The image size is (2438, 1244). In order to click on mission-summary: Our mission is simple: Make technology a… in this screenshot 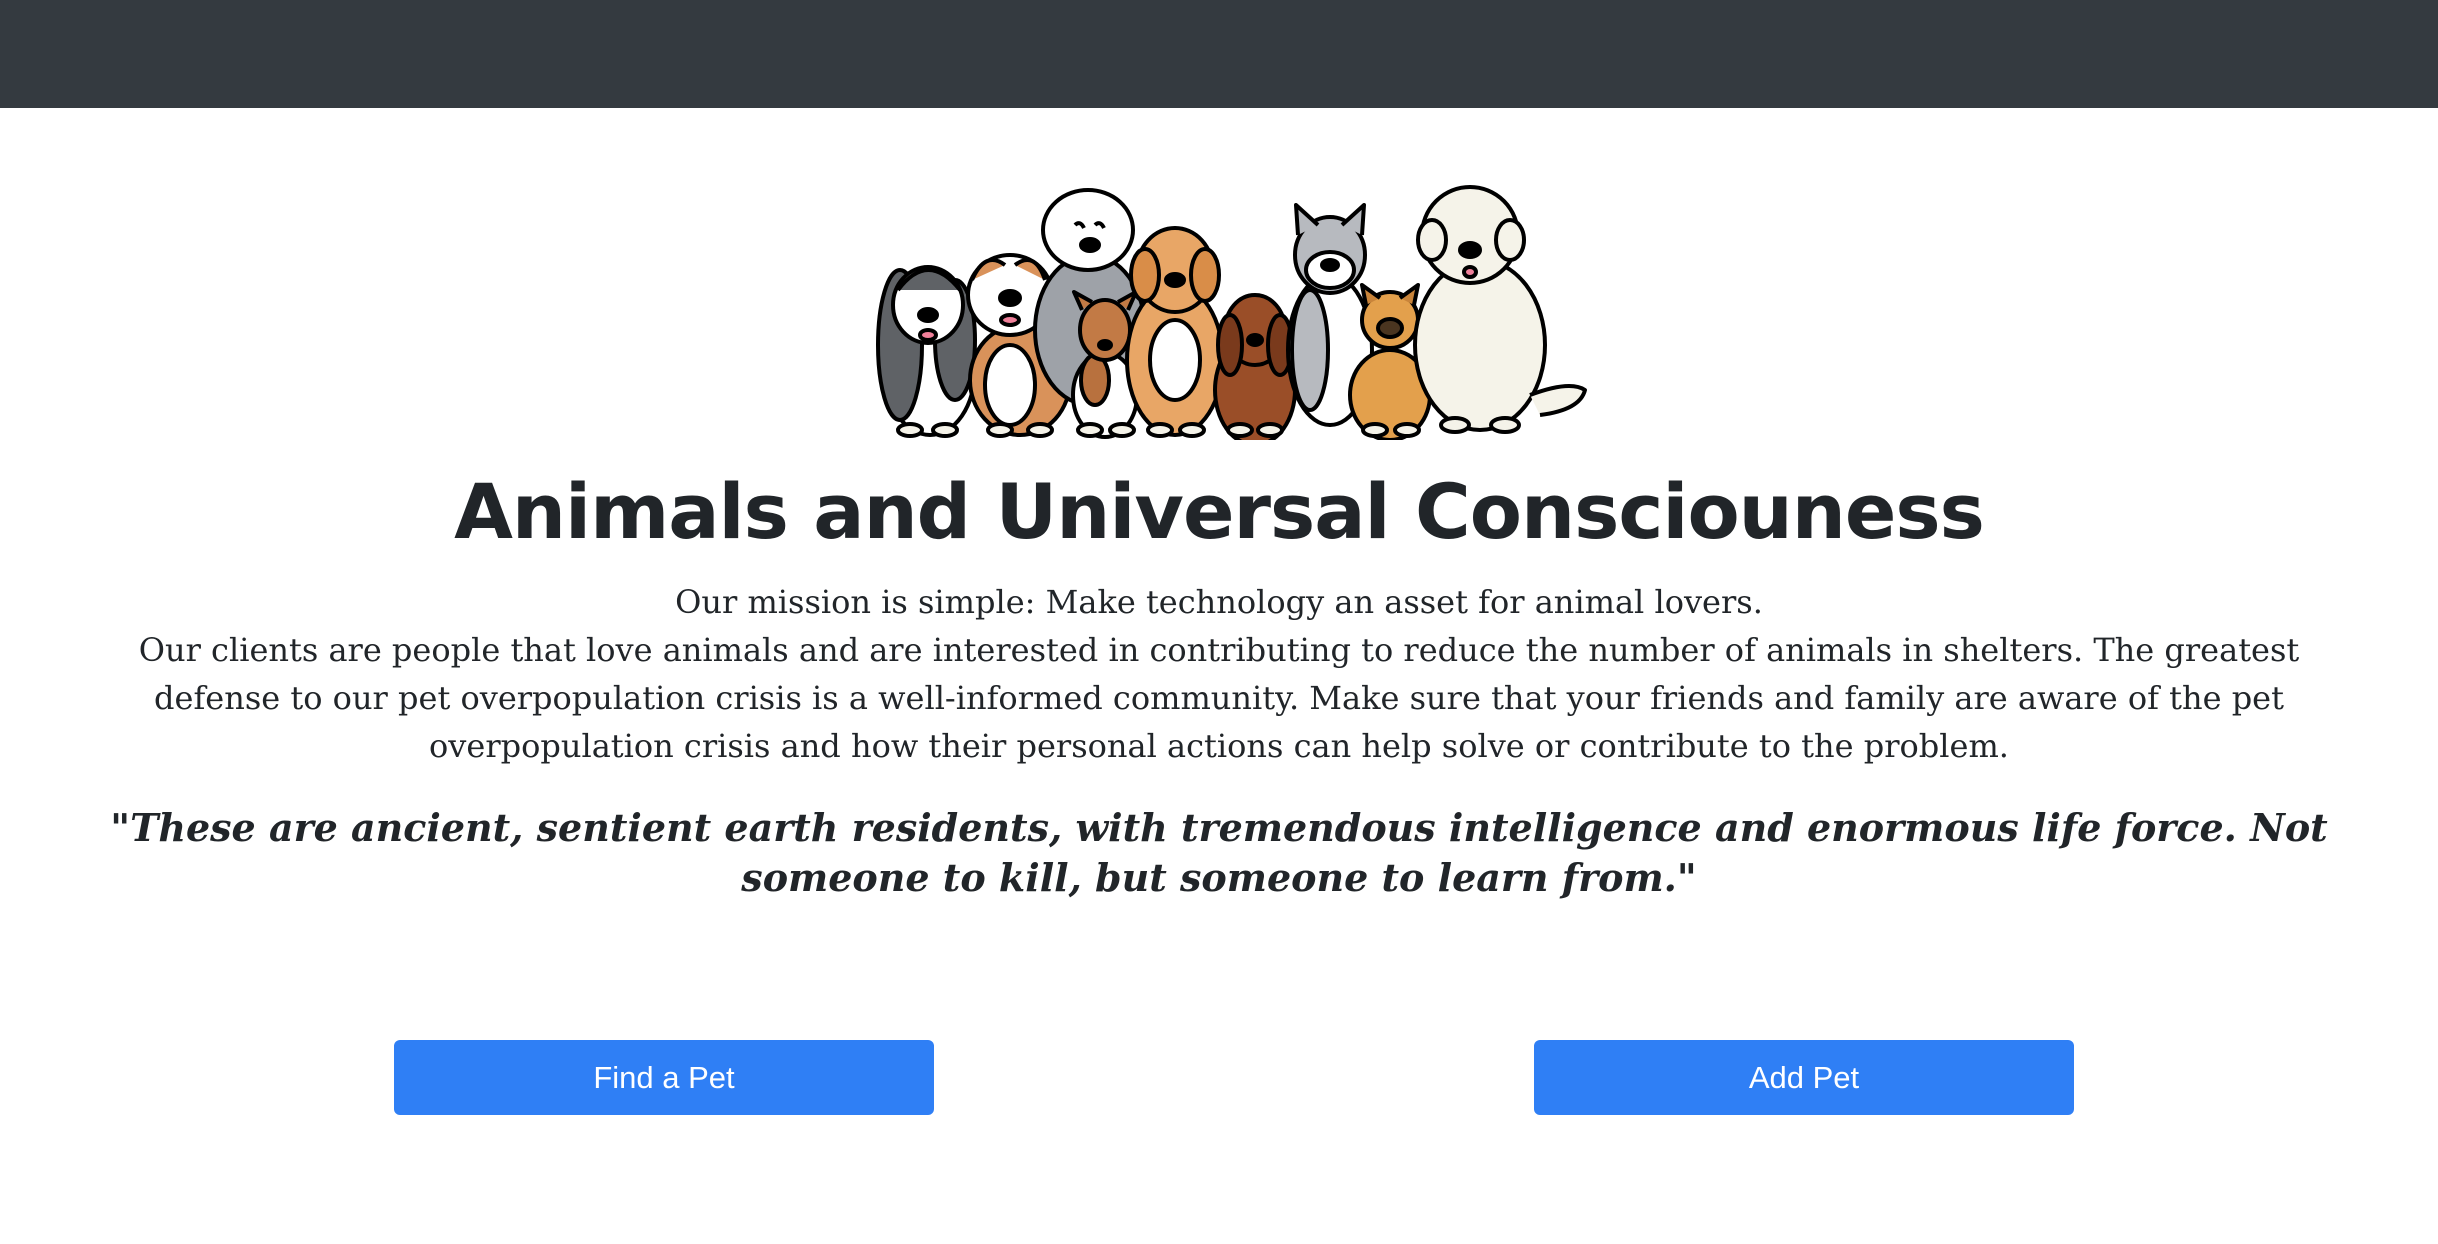, I will do `click(1219, 602)`.